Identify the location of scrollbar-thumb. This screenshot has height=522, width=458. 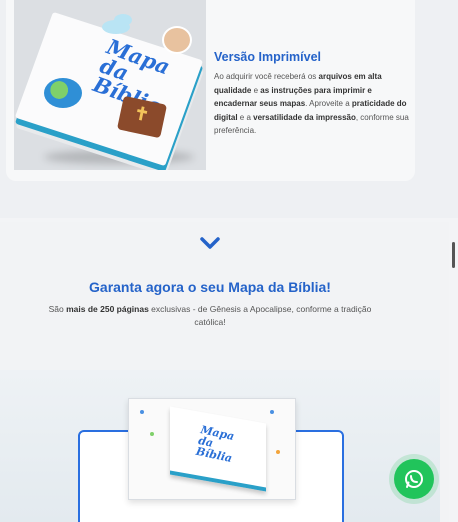
(453, 255).